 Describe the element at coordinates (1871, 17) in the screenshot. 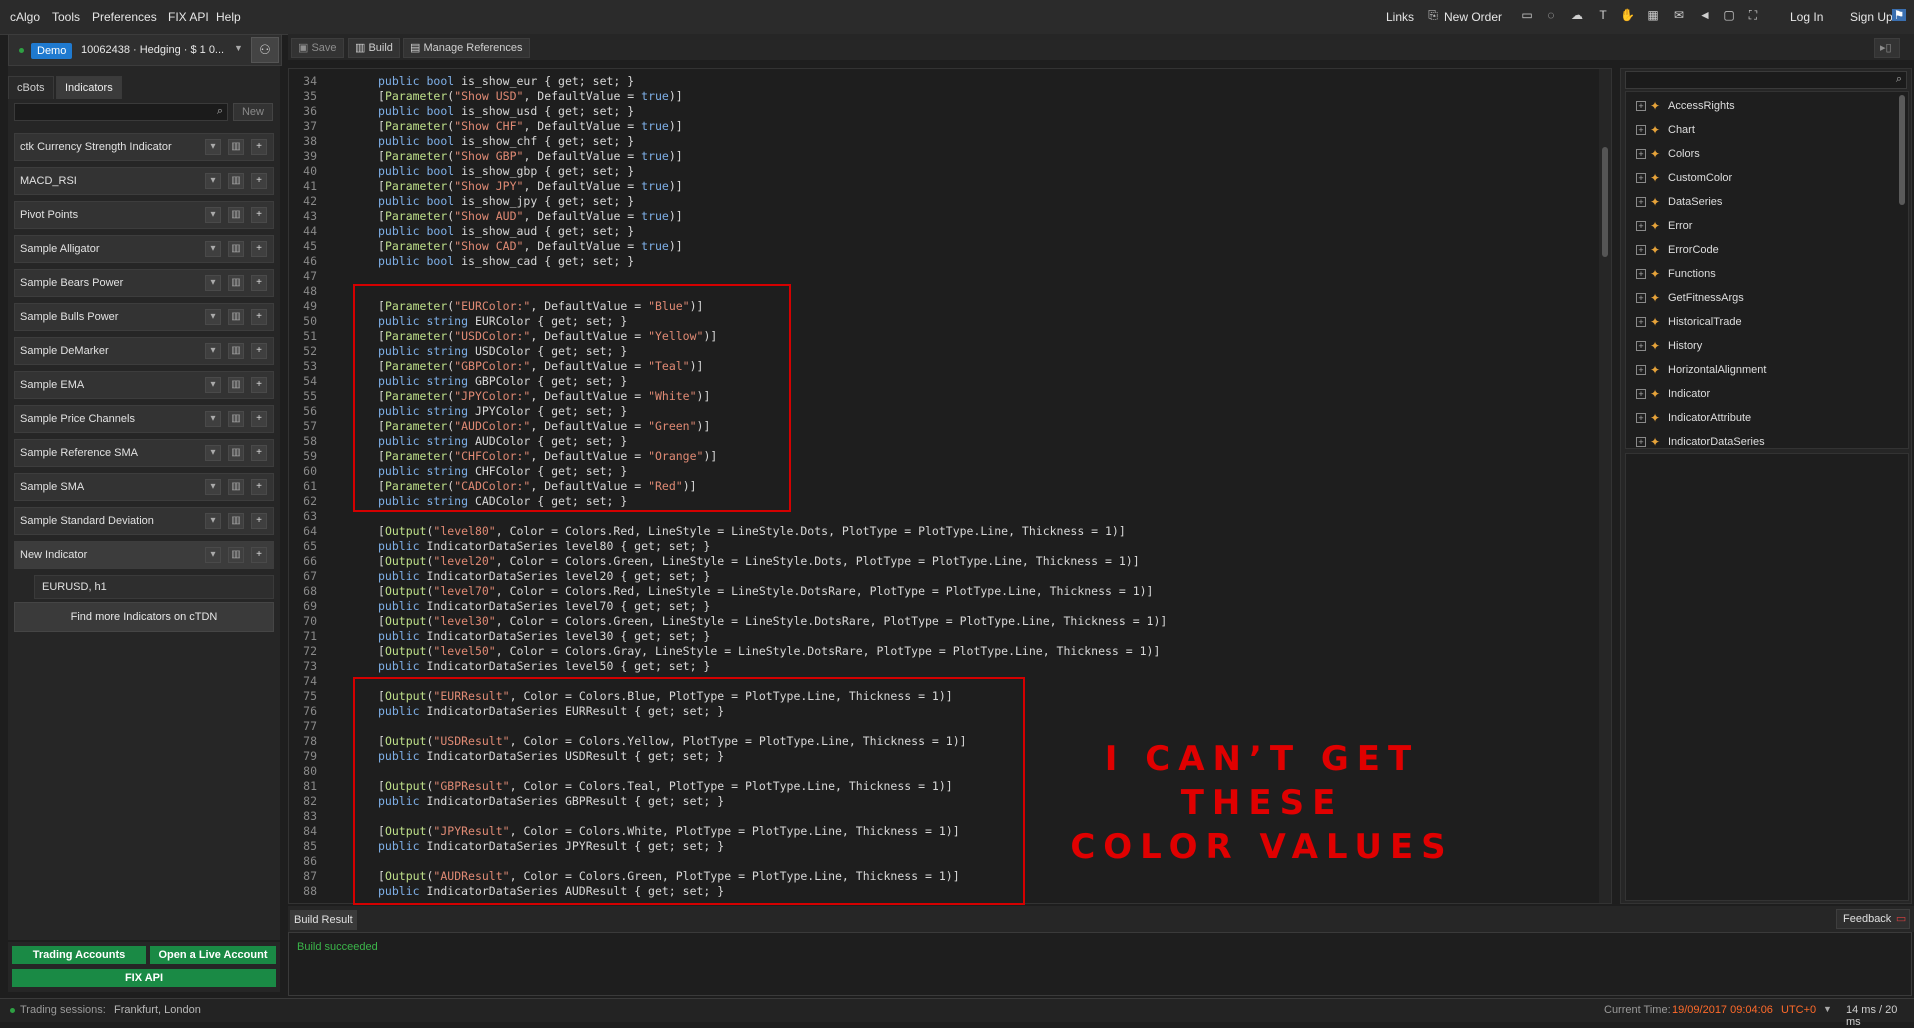

I see `sign-up-link: Sign Up` at that location.